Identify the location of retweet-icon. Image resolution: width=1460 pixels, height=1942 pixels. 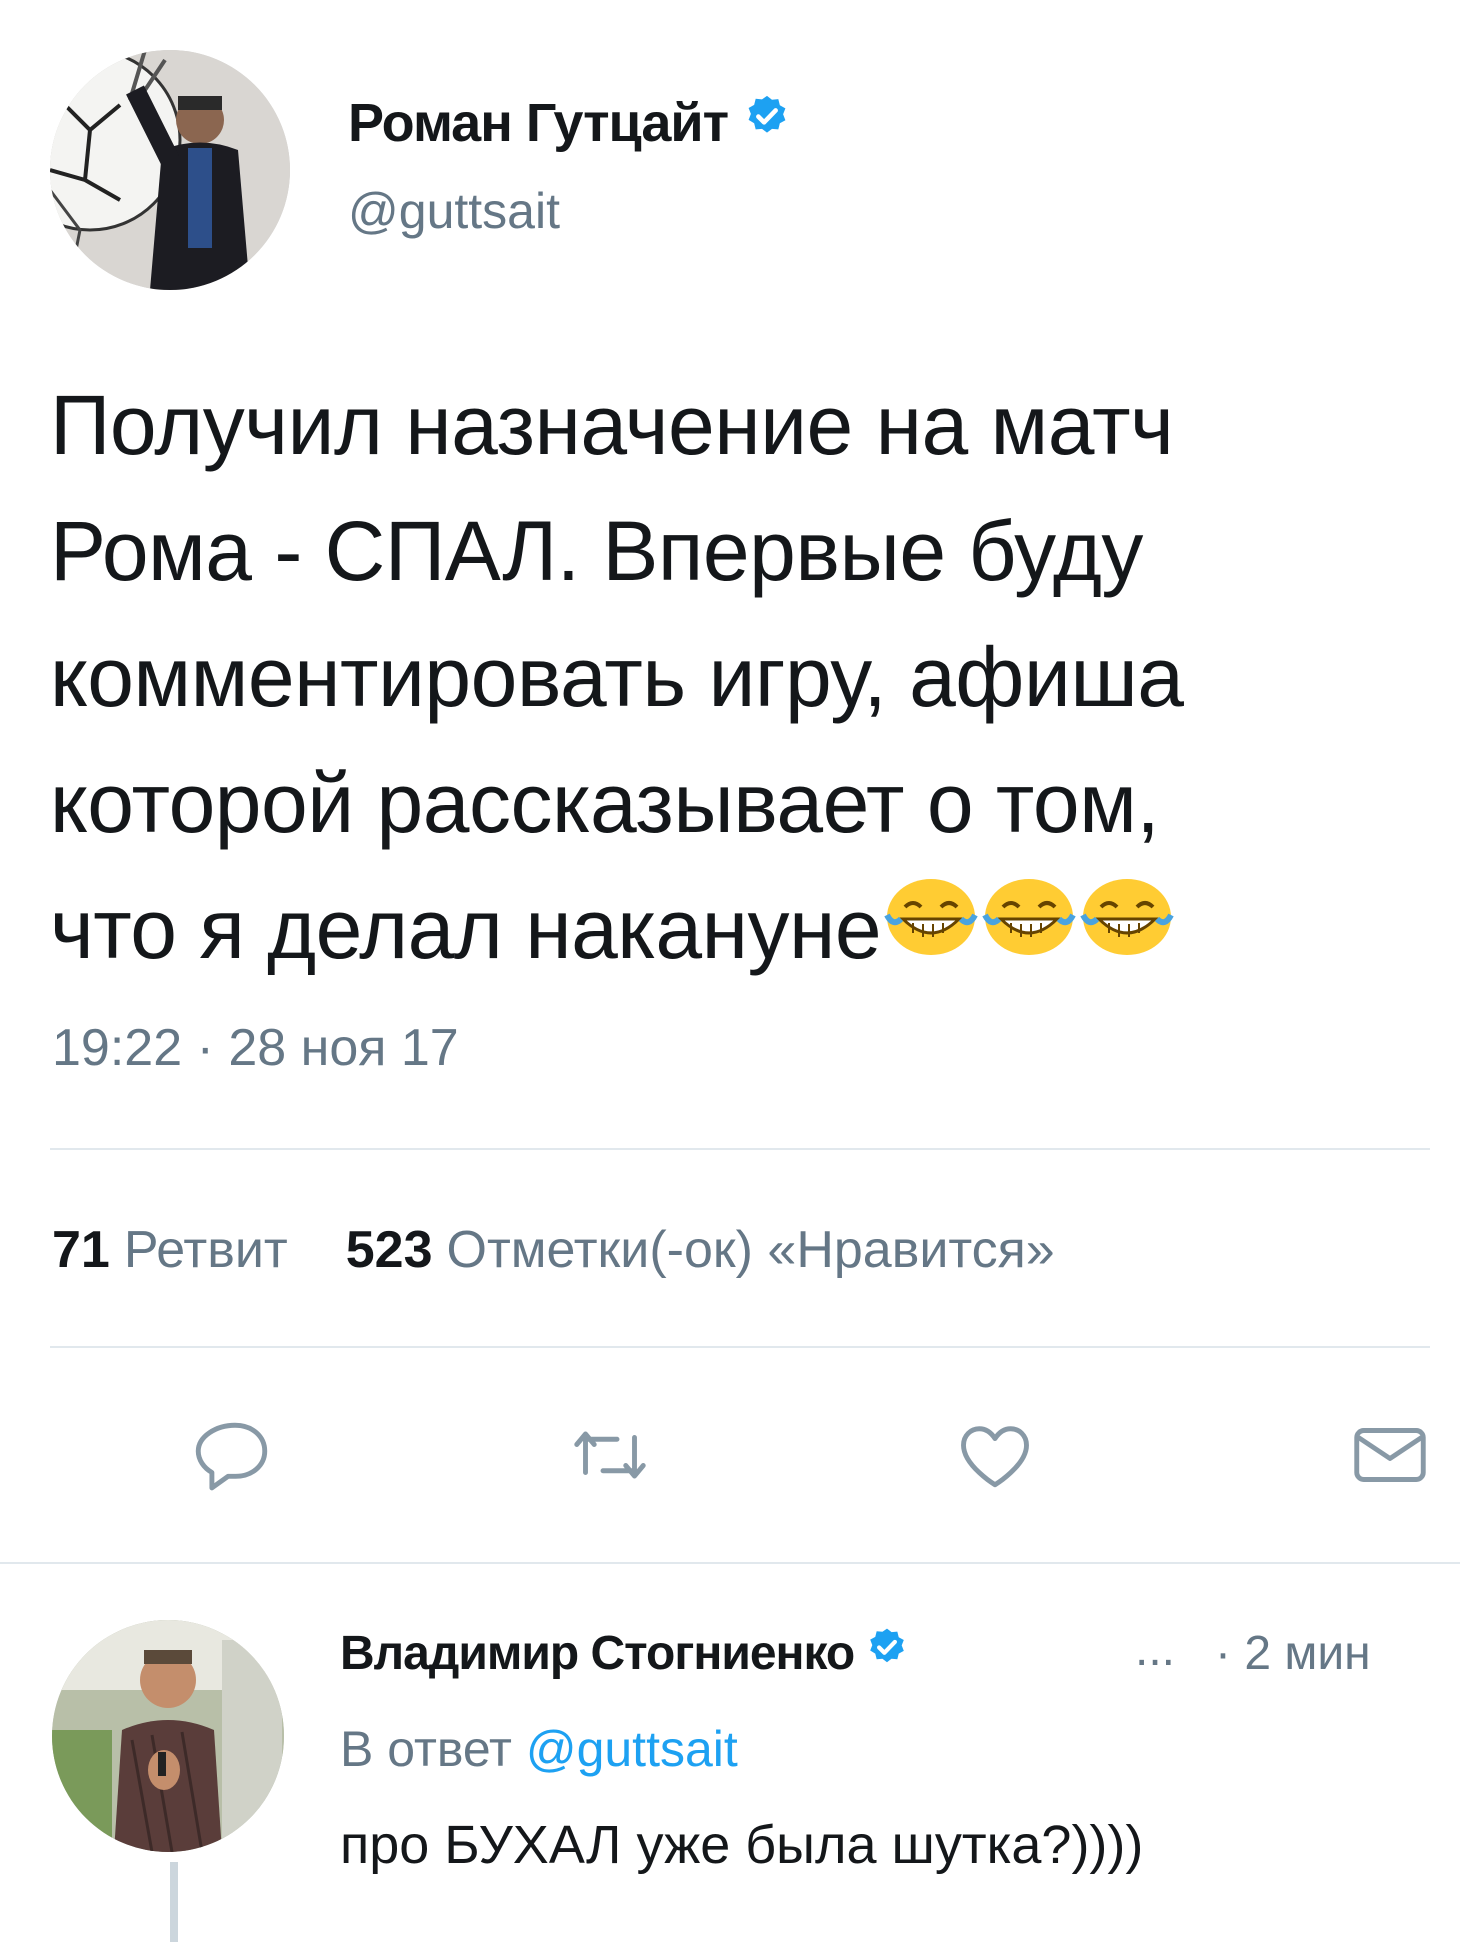
(610, 1455).